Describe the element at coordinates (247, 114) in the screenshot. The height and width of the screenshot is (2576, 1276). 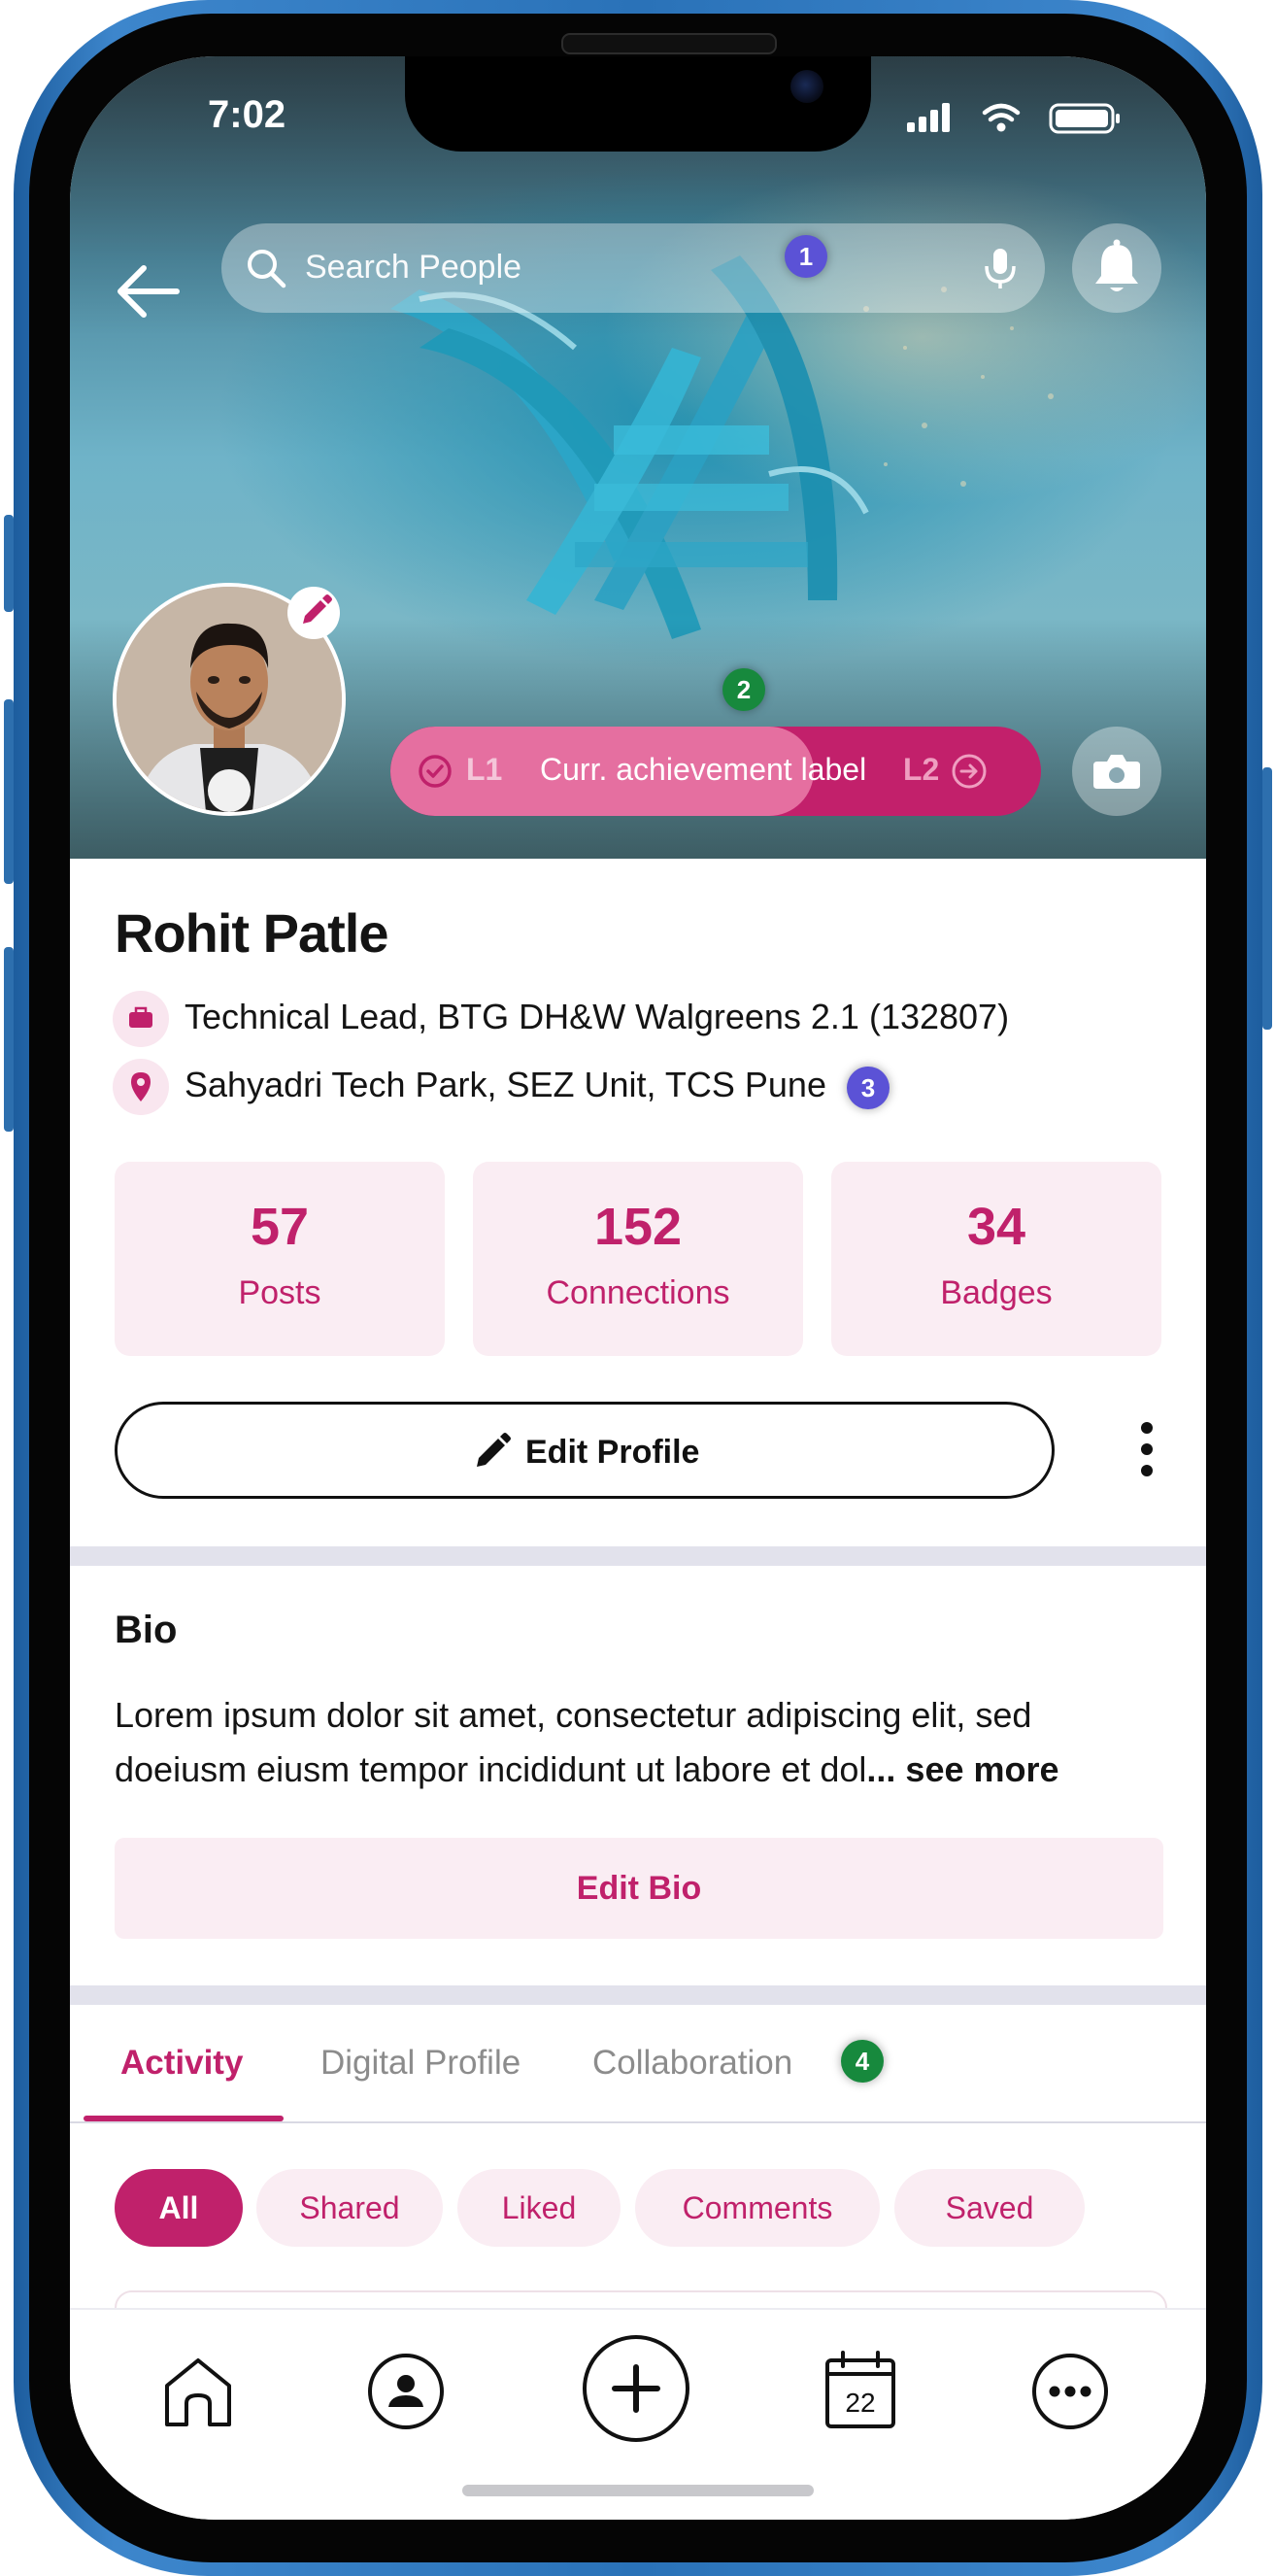
I see `status-time: 7:02` at that location.